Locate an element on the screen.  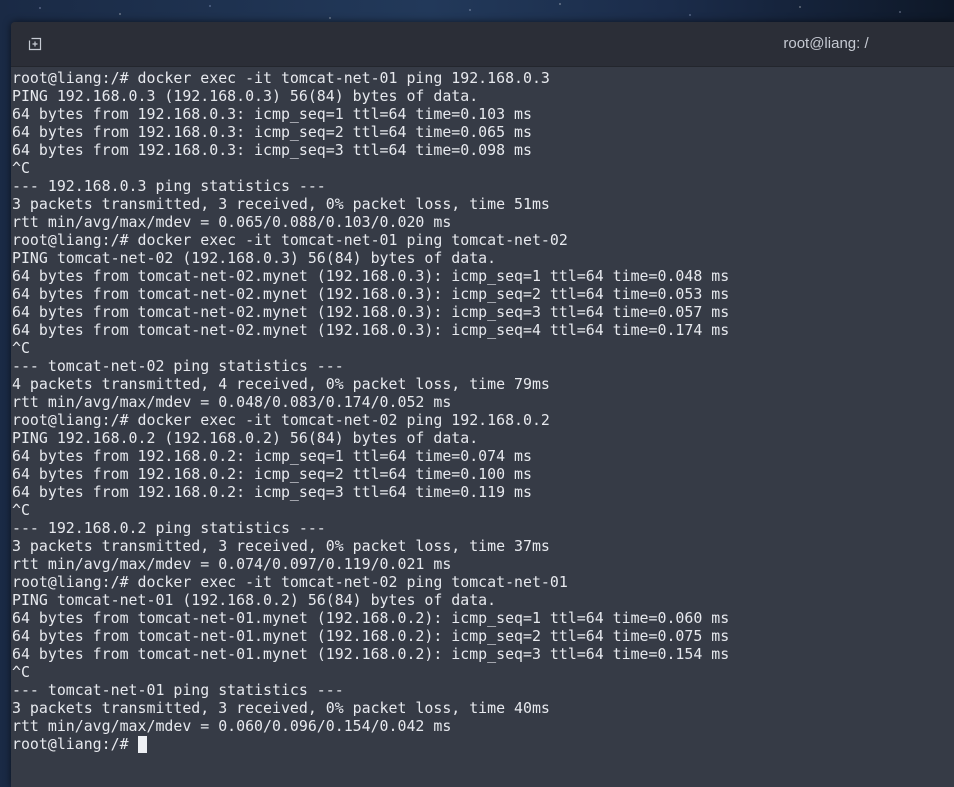
new-tab-icon is located at coordinates (35, 44).